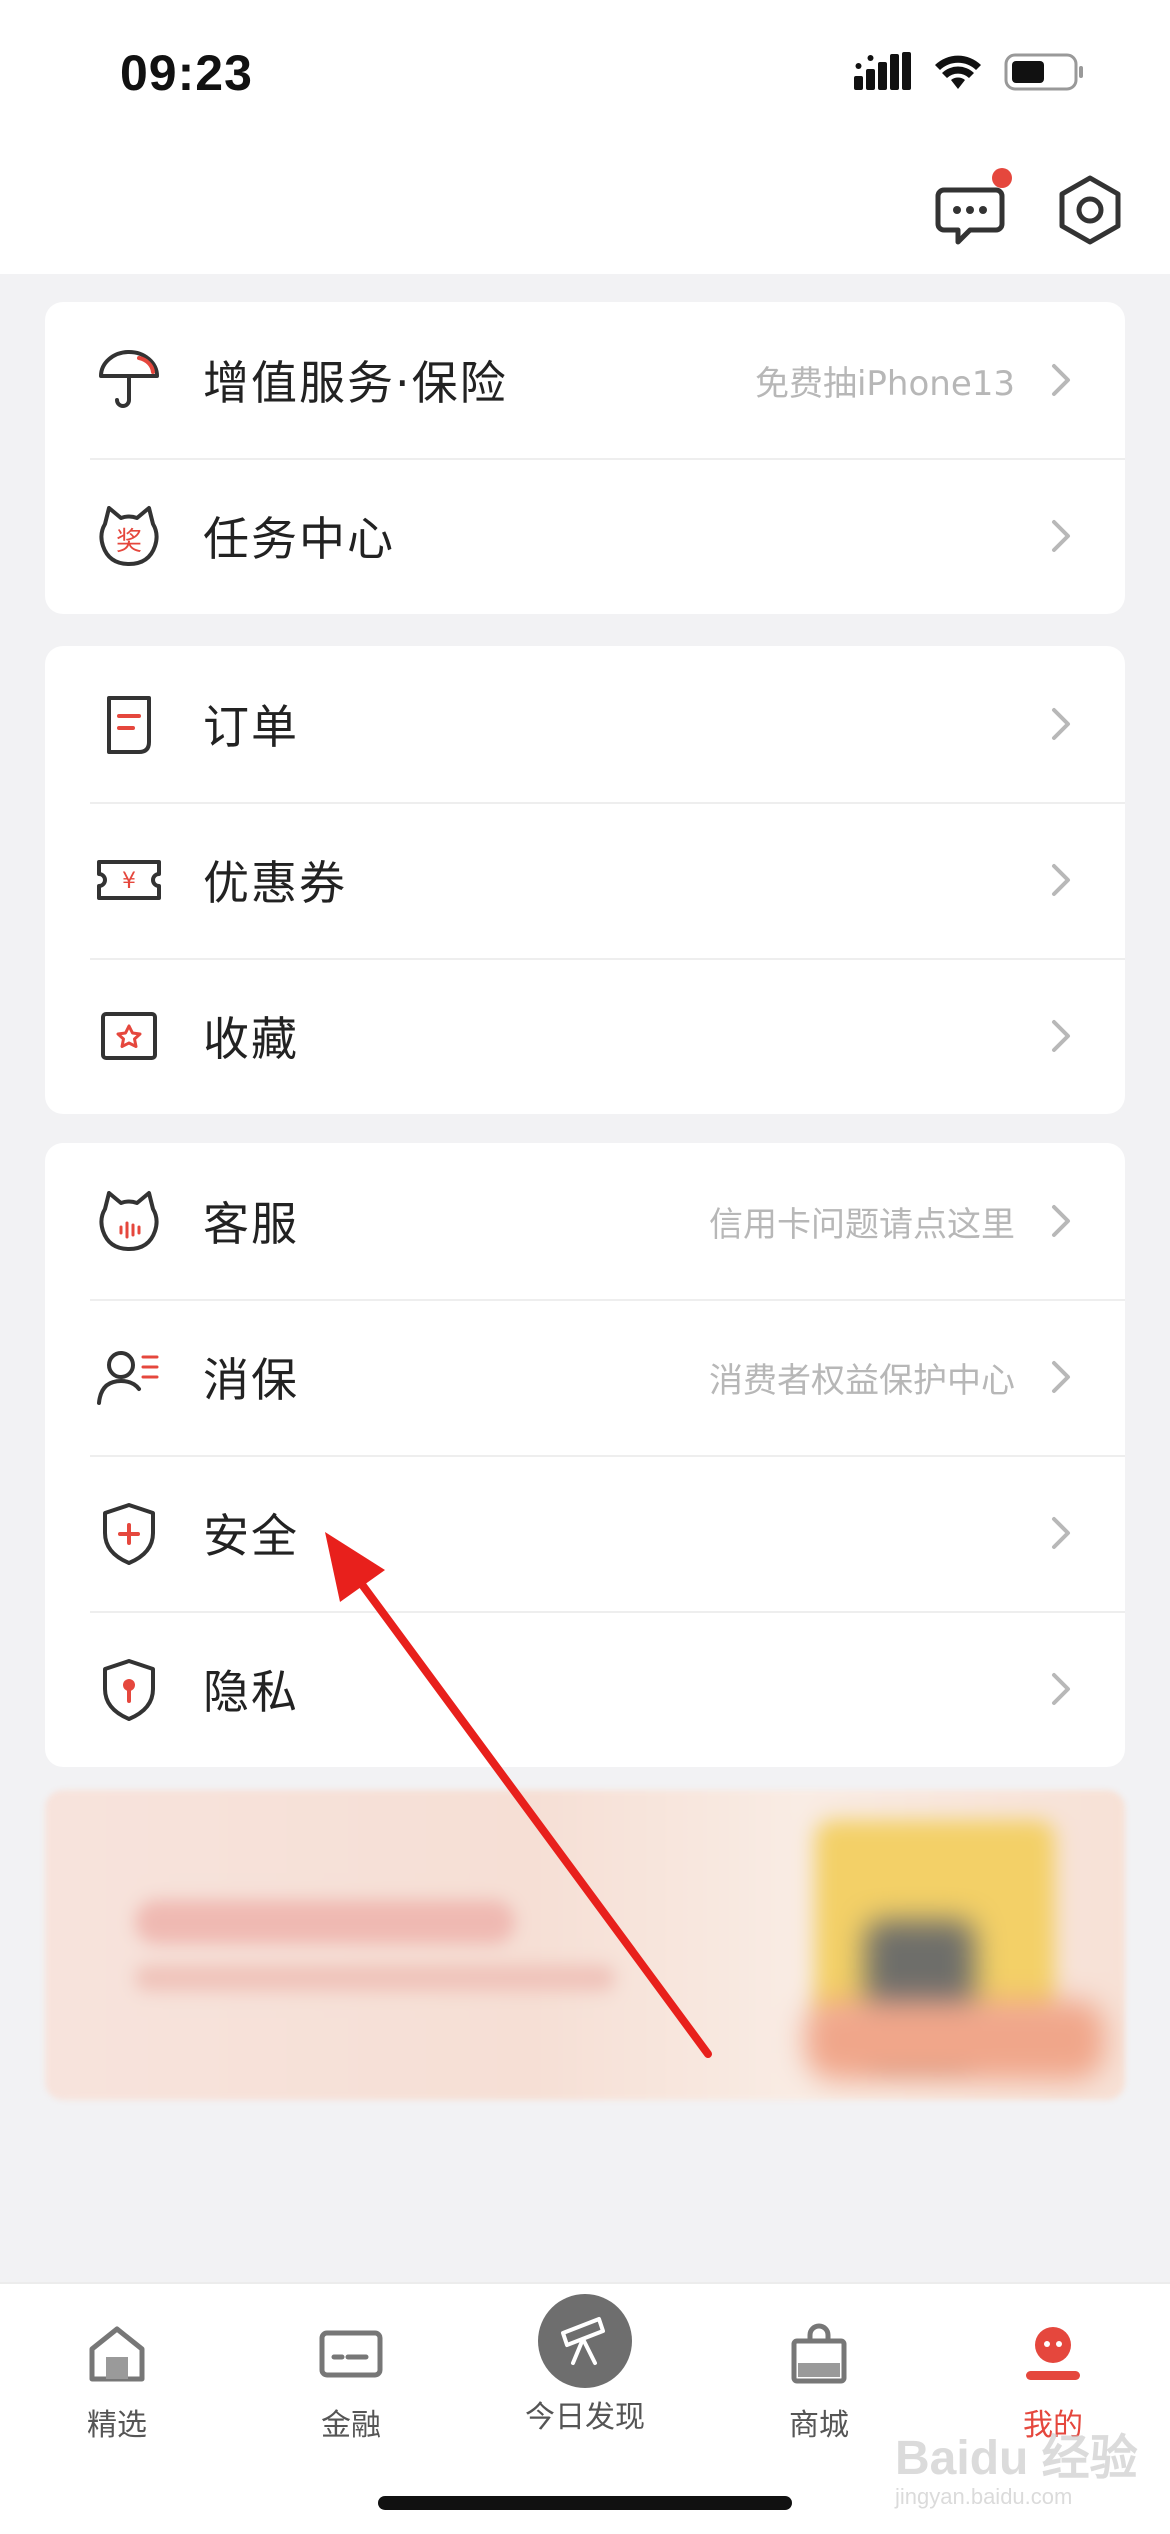 The image size is (1170, 2534). I want to click on tab-label: 精选, so click(117, 2425).